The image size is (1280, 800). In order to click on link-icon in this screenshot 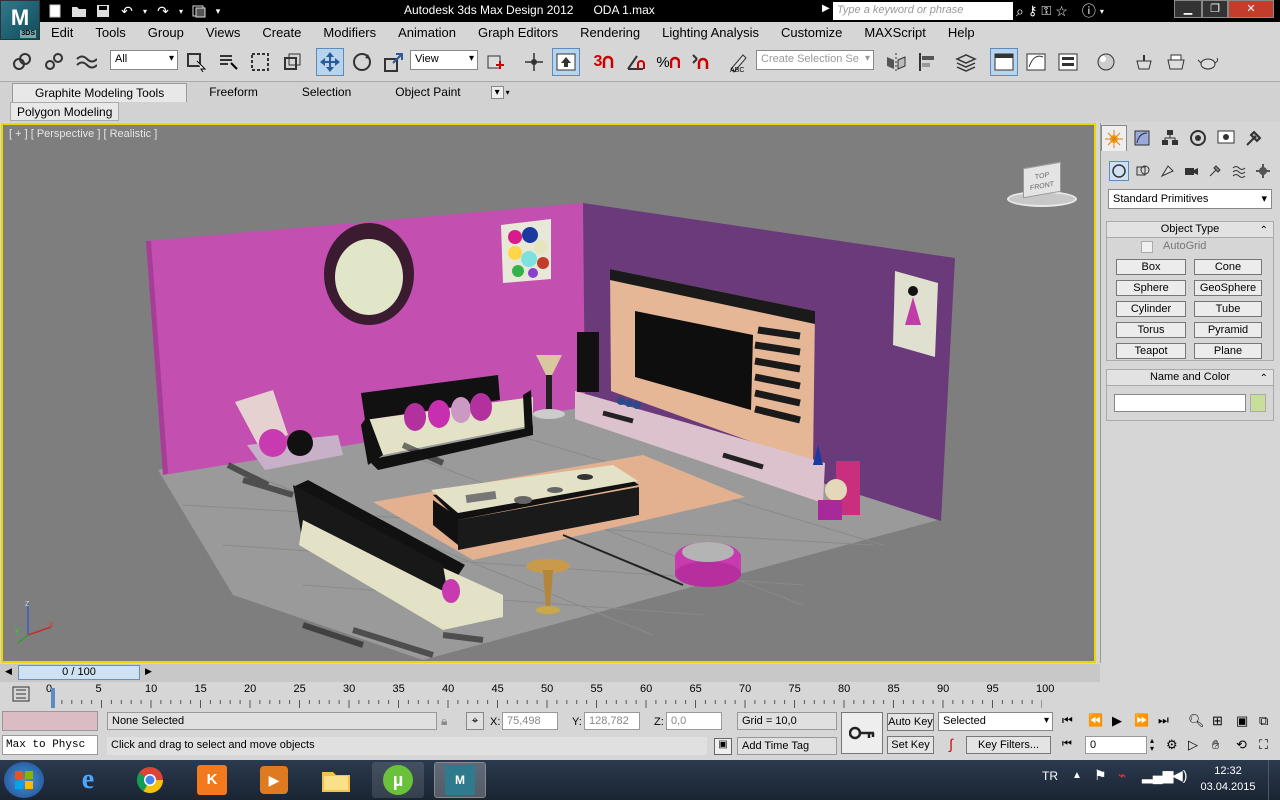, I will do `click(22, 62)`.